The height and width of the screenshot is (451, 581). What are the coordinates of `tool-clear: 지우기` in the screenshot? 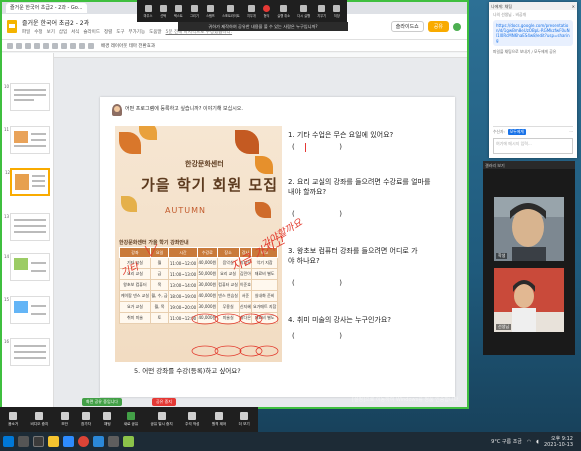 It's located at (322, 11).